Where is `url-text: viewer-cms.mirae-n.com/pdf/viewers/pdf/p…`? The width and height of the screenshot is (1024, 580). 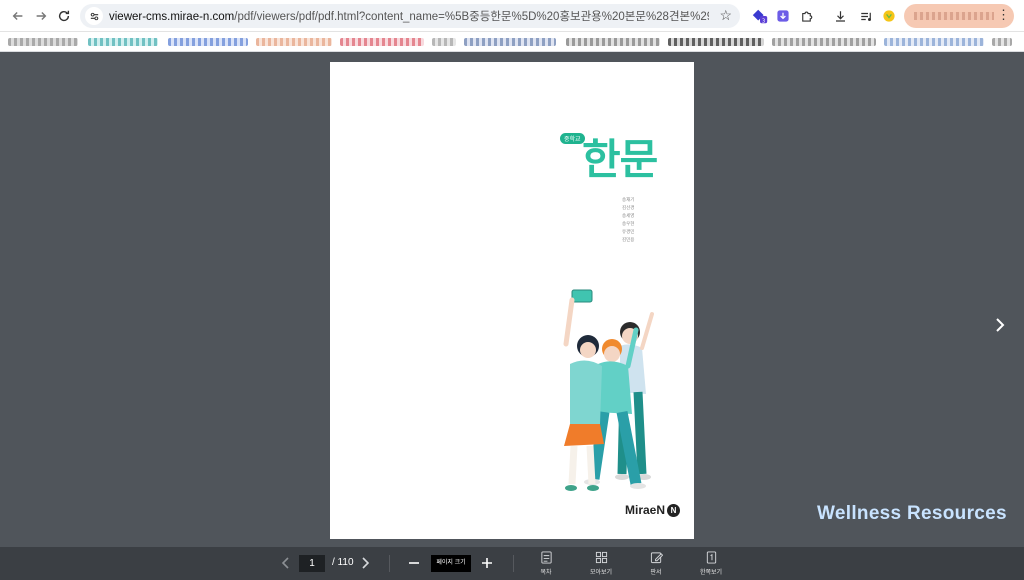
url-text: viewer-cms.mirae-n.com/pdf/viewers/pdf/p… is located at coordinates (409, 17).